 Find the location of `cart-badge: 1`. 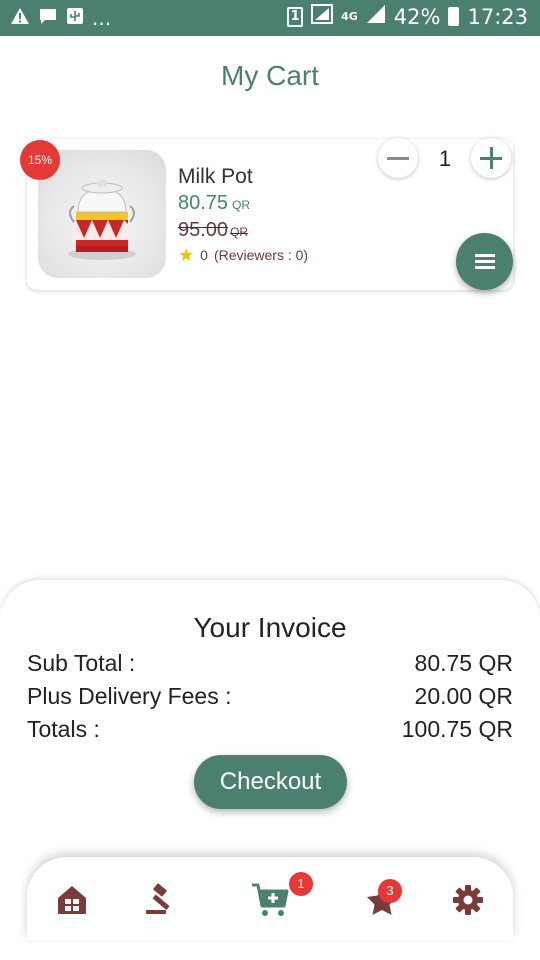

cart-badge: 1 is located at coordinates (301, 884).